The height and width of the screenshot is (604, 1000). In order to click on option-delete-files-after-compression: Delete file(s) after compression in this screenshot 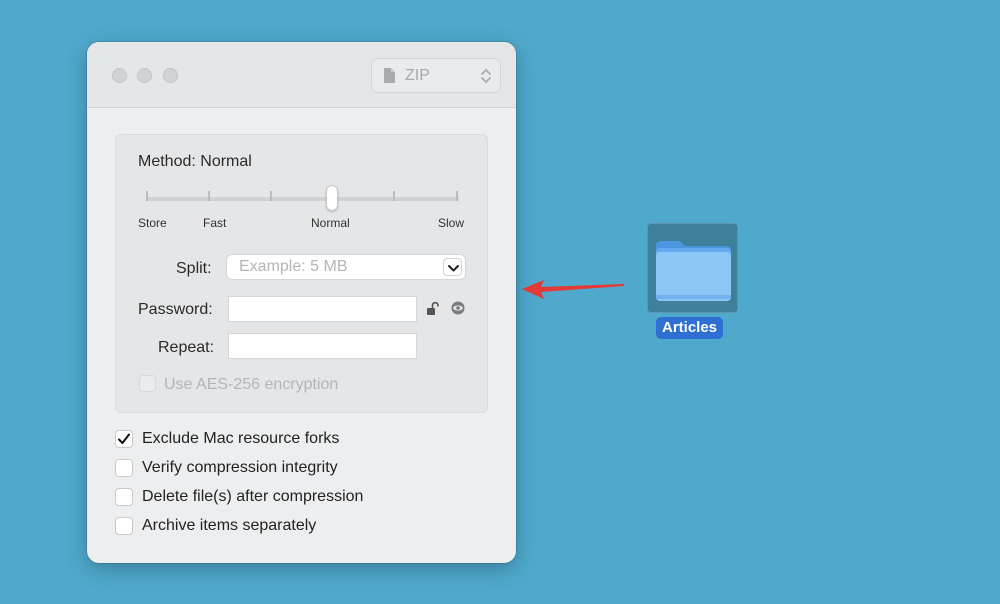, I will do `click(239, 497)`.